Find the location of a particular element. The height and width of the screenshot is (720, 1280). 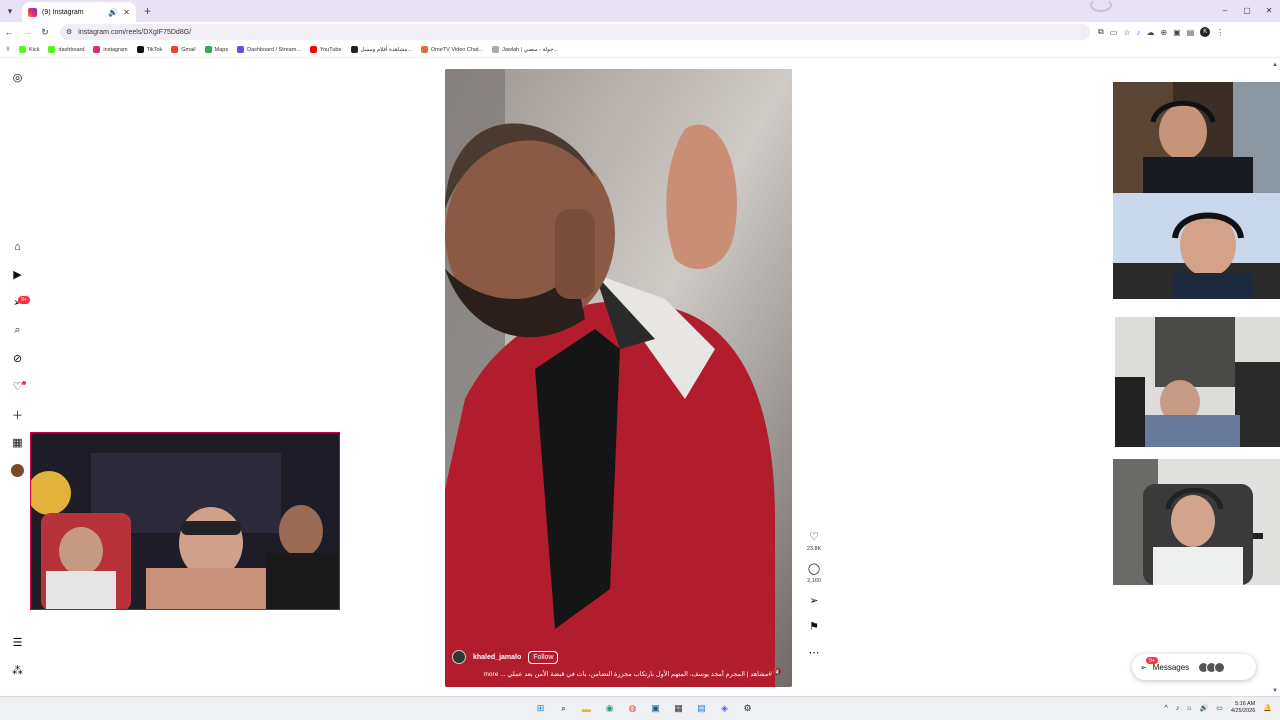

bookmark-item: Maps is located at coordinates (216, 49).